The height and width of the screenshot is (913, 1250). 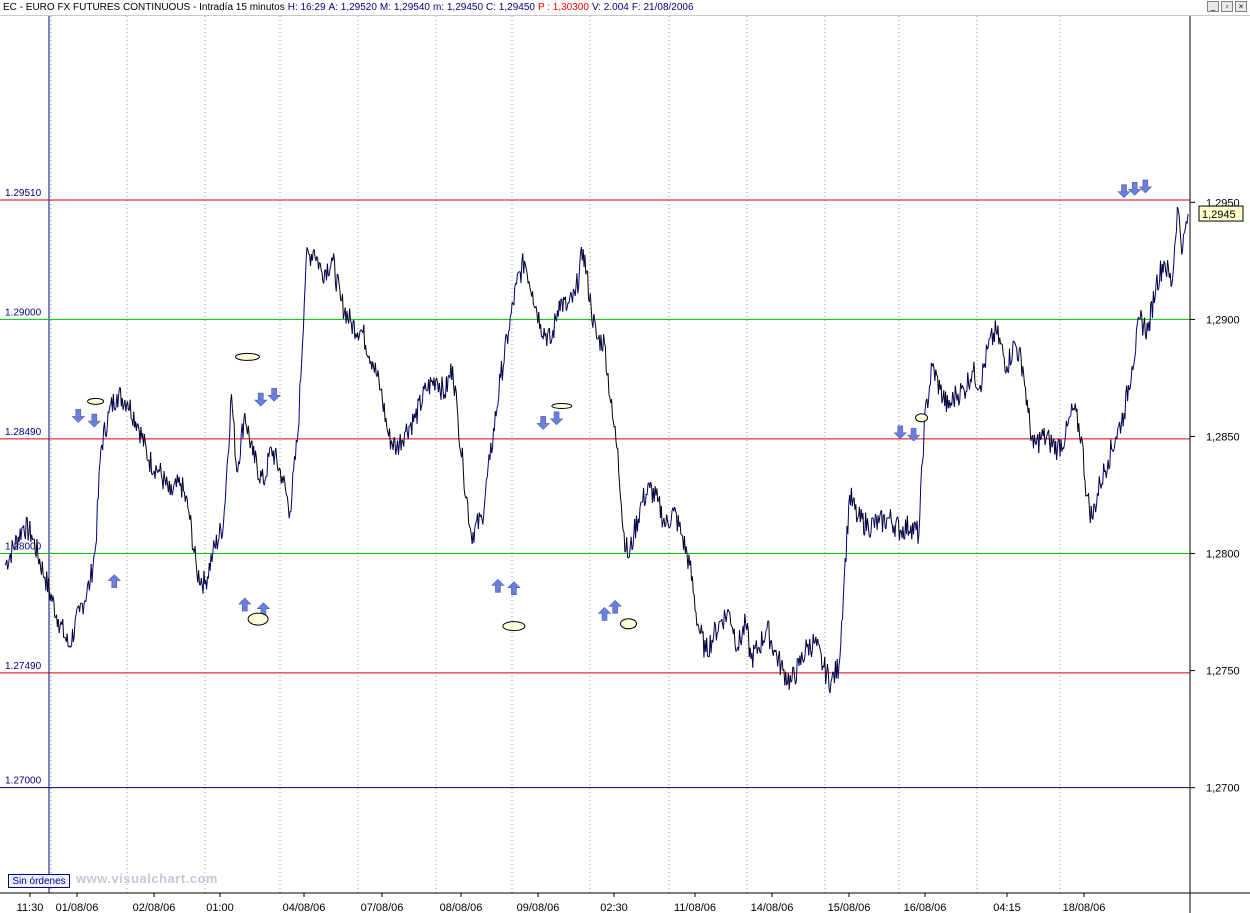 What do you see at coordinates (39, 881) in the screenshot?
I see `no-orders-button: Sin órdenes` at bounding box center [39, 881].